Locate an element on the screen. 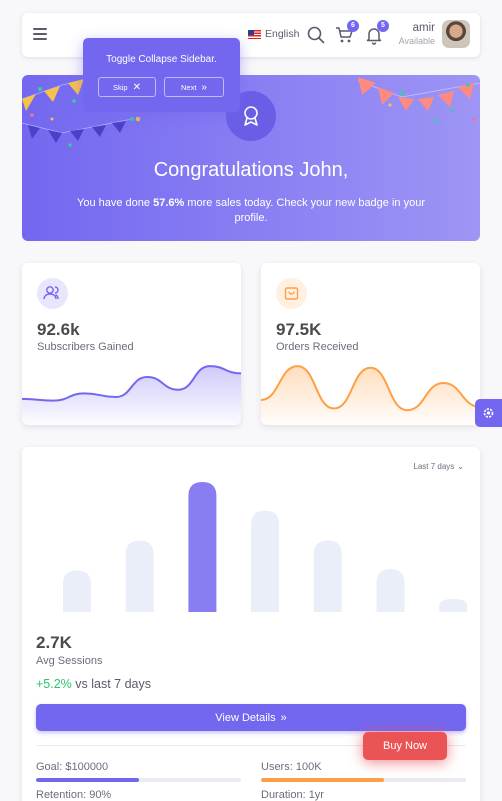  skip-label: Skip is located at coordinates (120, 87).